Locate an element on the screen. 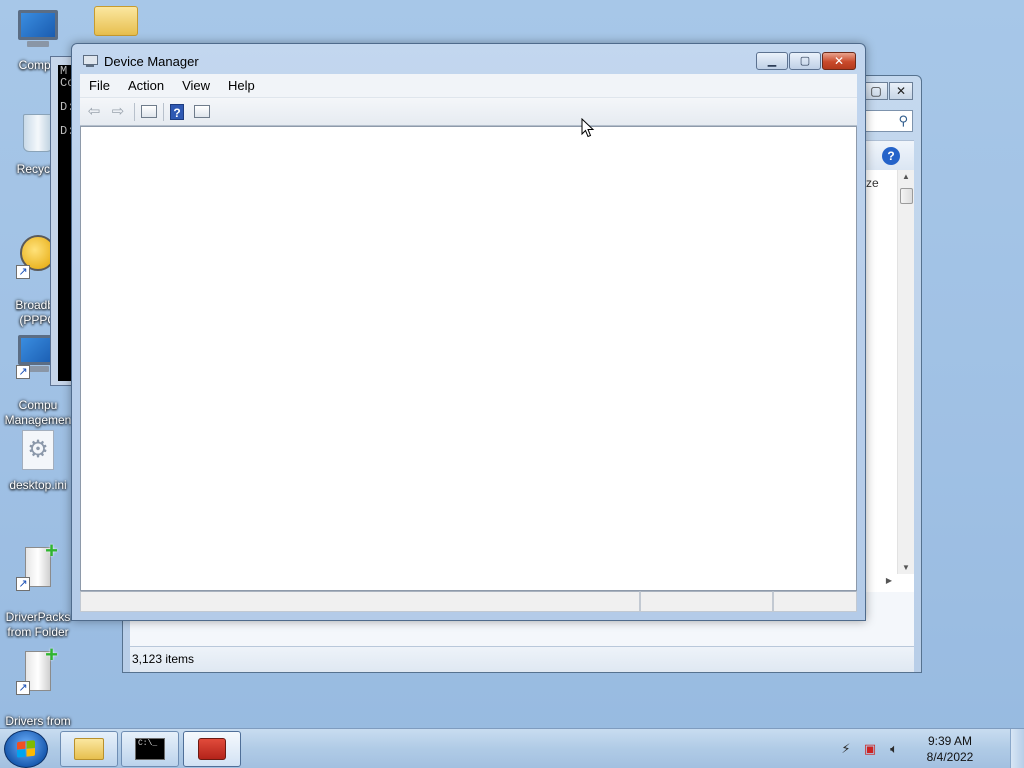 The image size is (1024, 768). caption-buttons: ▁ ▢ ✕ is located at coordinates (806, 61).